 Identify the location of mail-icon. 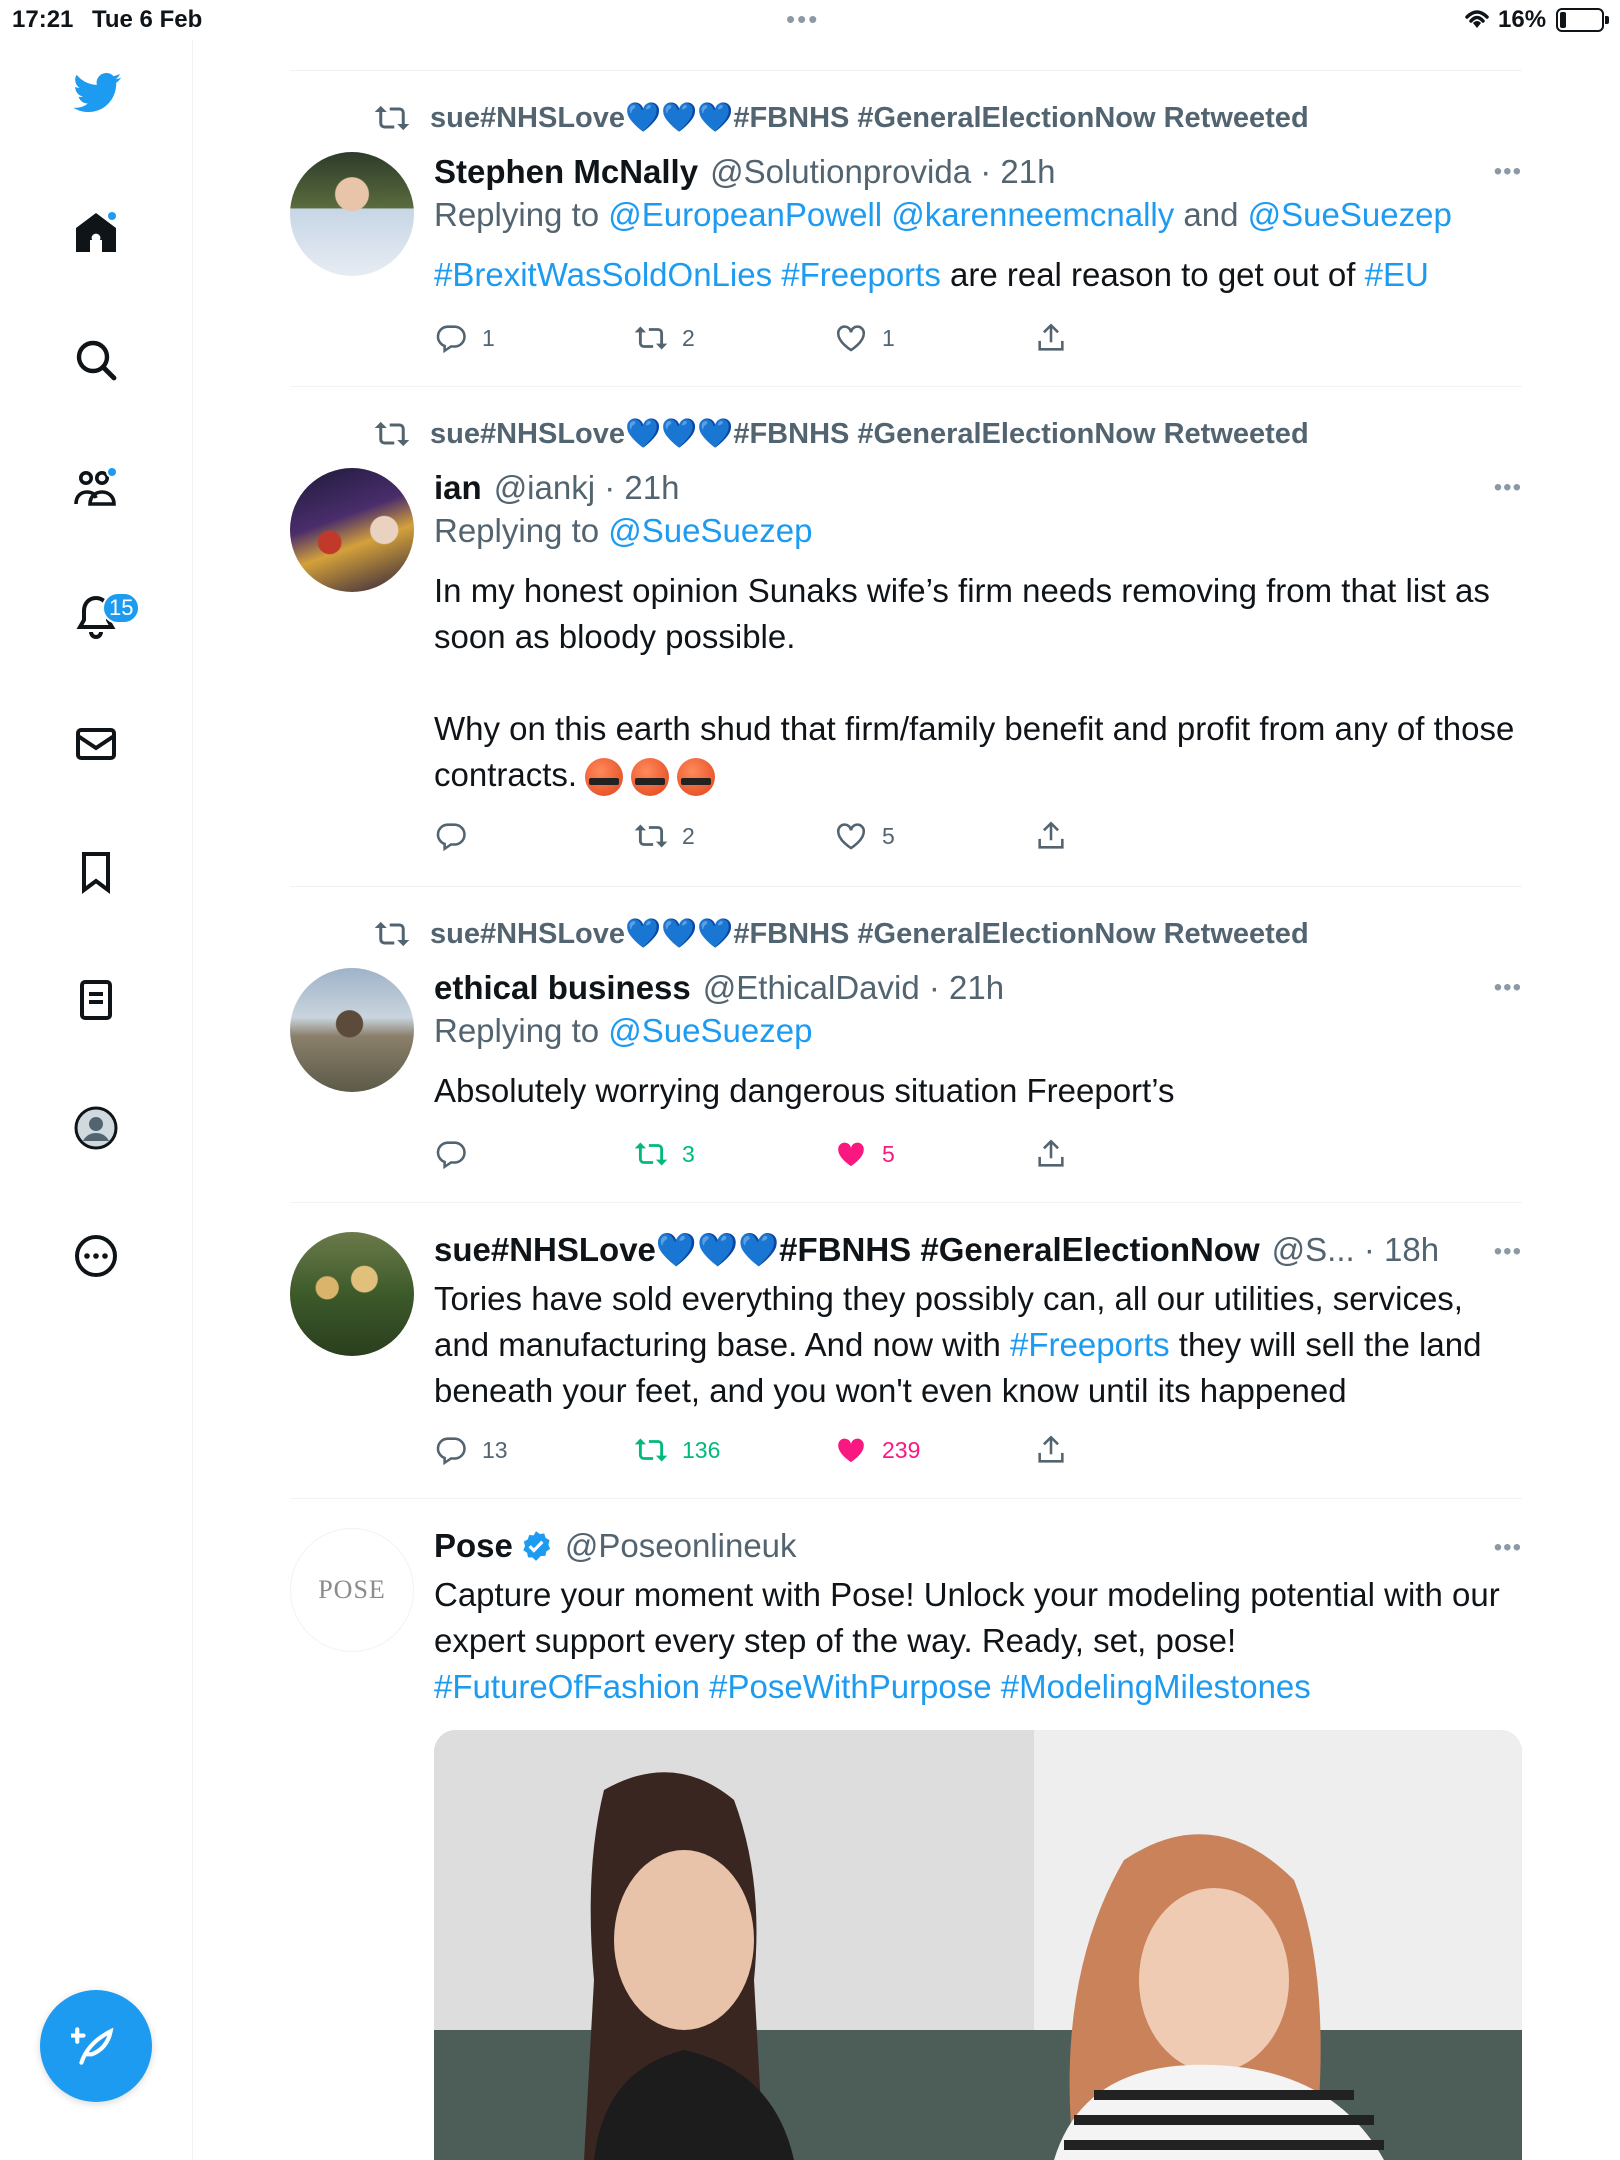
(96, 744).